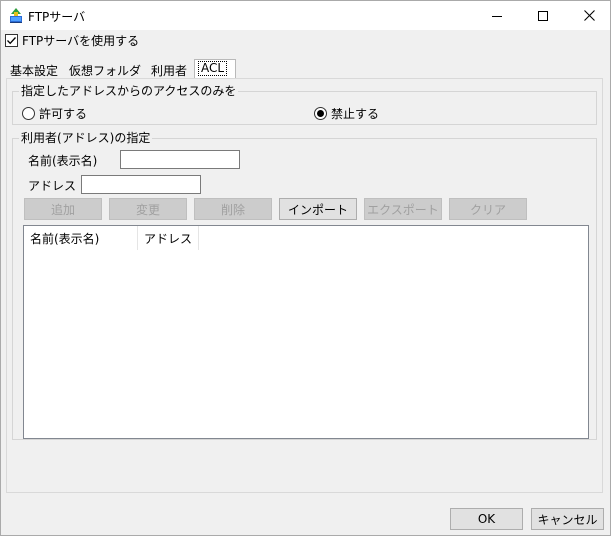  I want to click on close-icon, so click(589, 15).